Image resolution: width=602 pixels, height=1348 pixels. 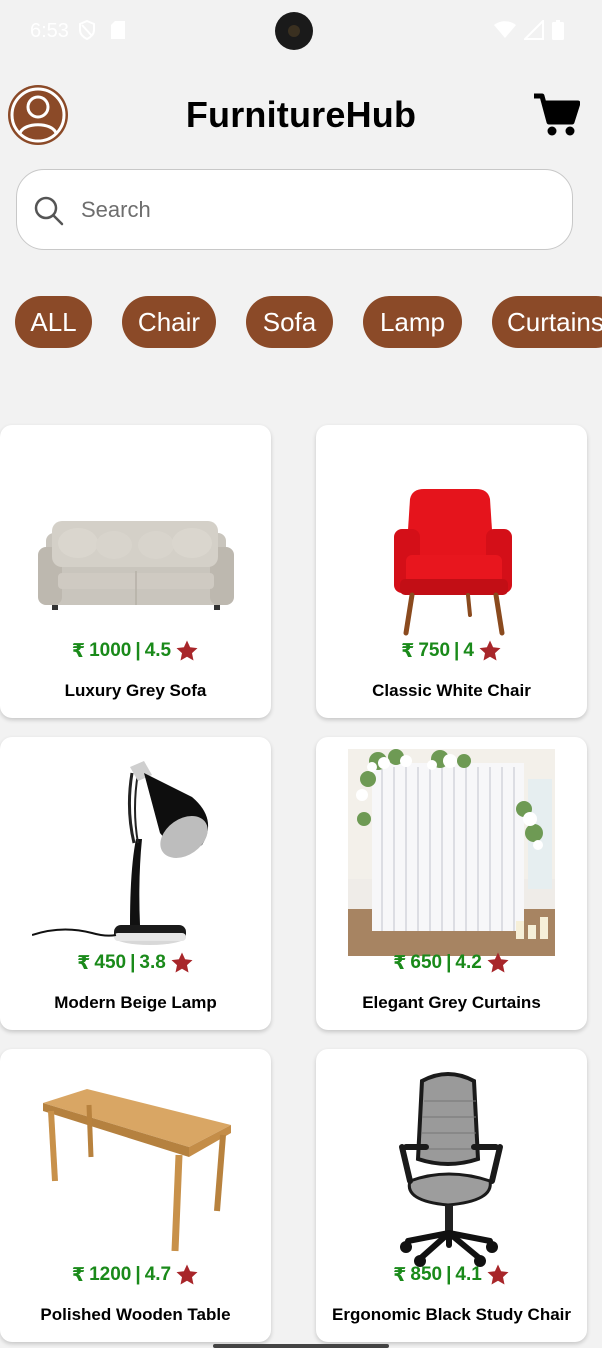 I want to click on category-chip-all: ALL, so click(x=53, y=322).